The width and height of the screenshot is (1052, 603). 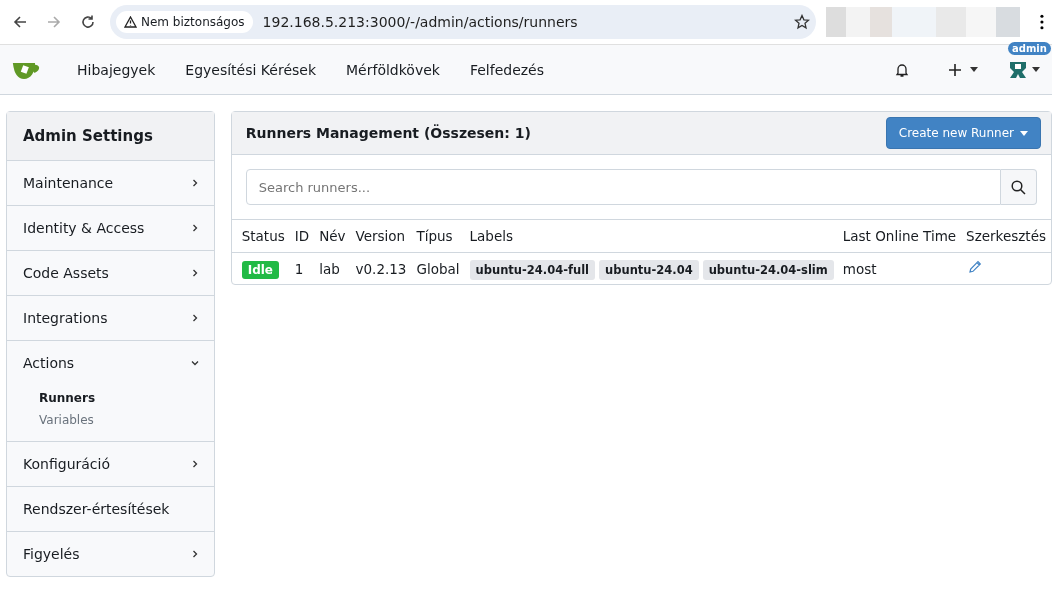 I want to click on nav-link: Mérföldkövek, so click(x=393, y=69).